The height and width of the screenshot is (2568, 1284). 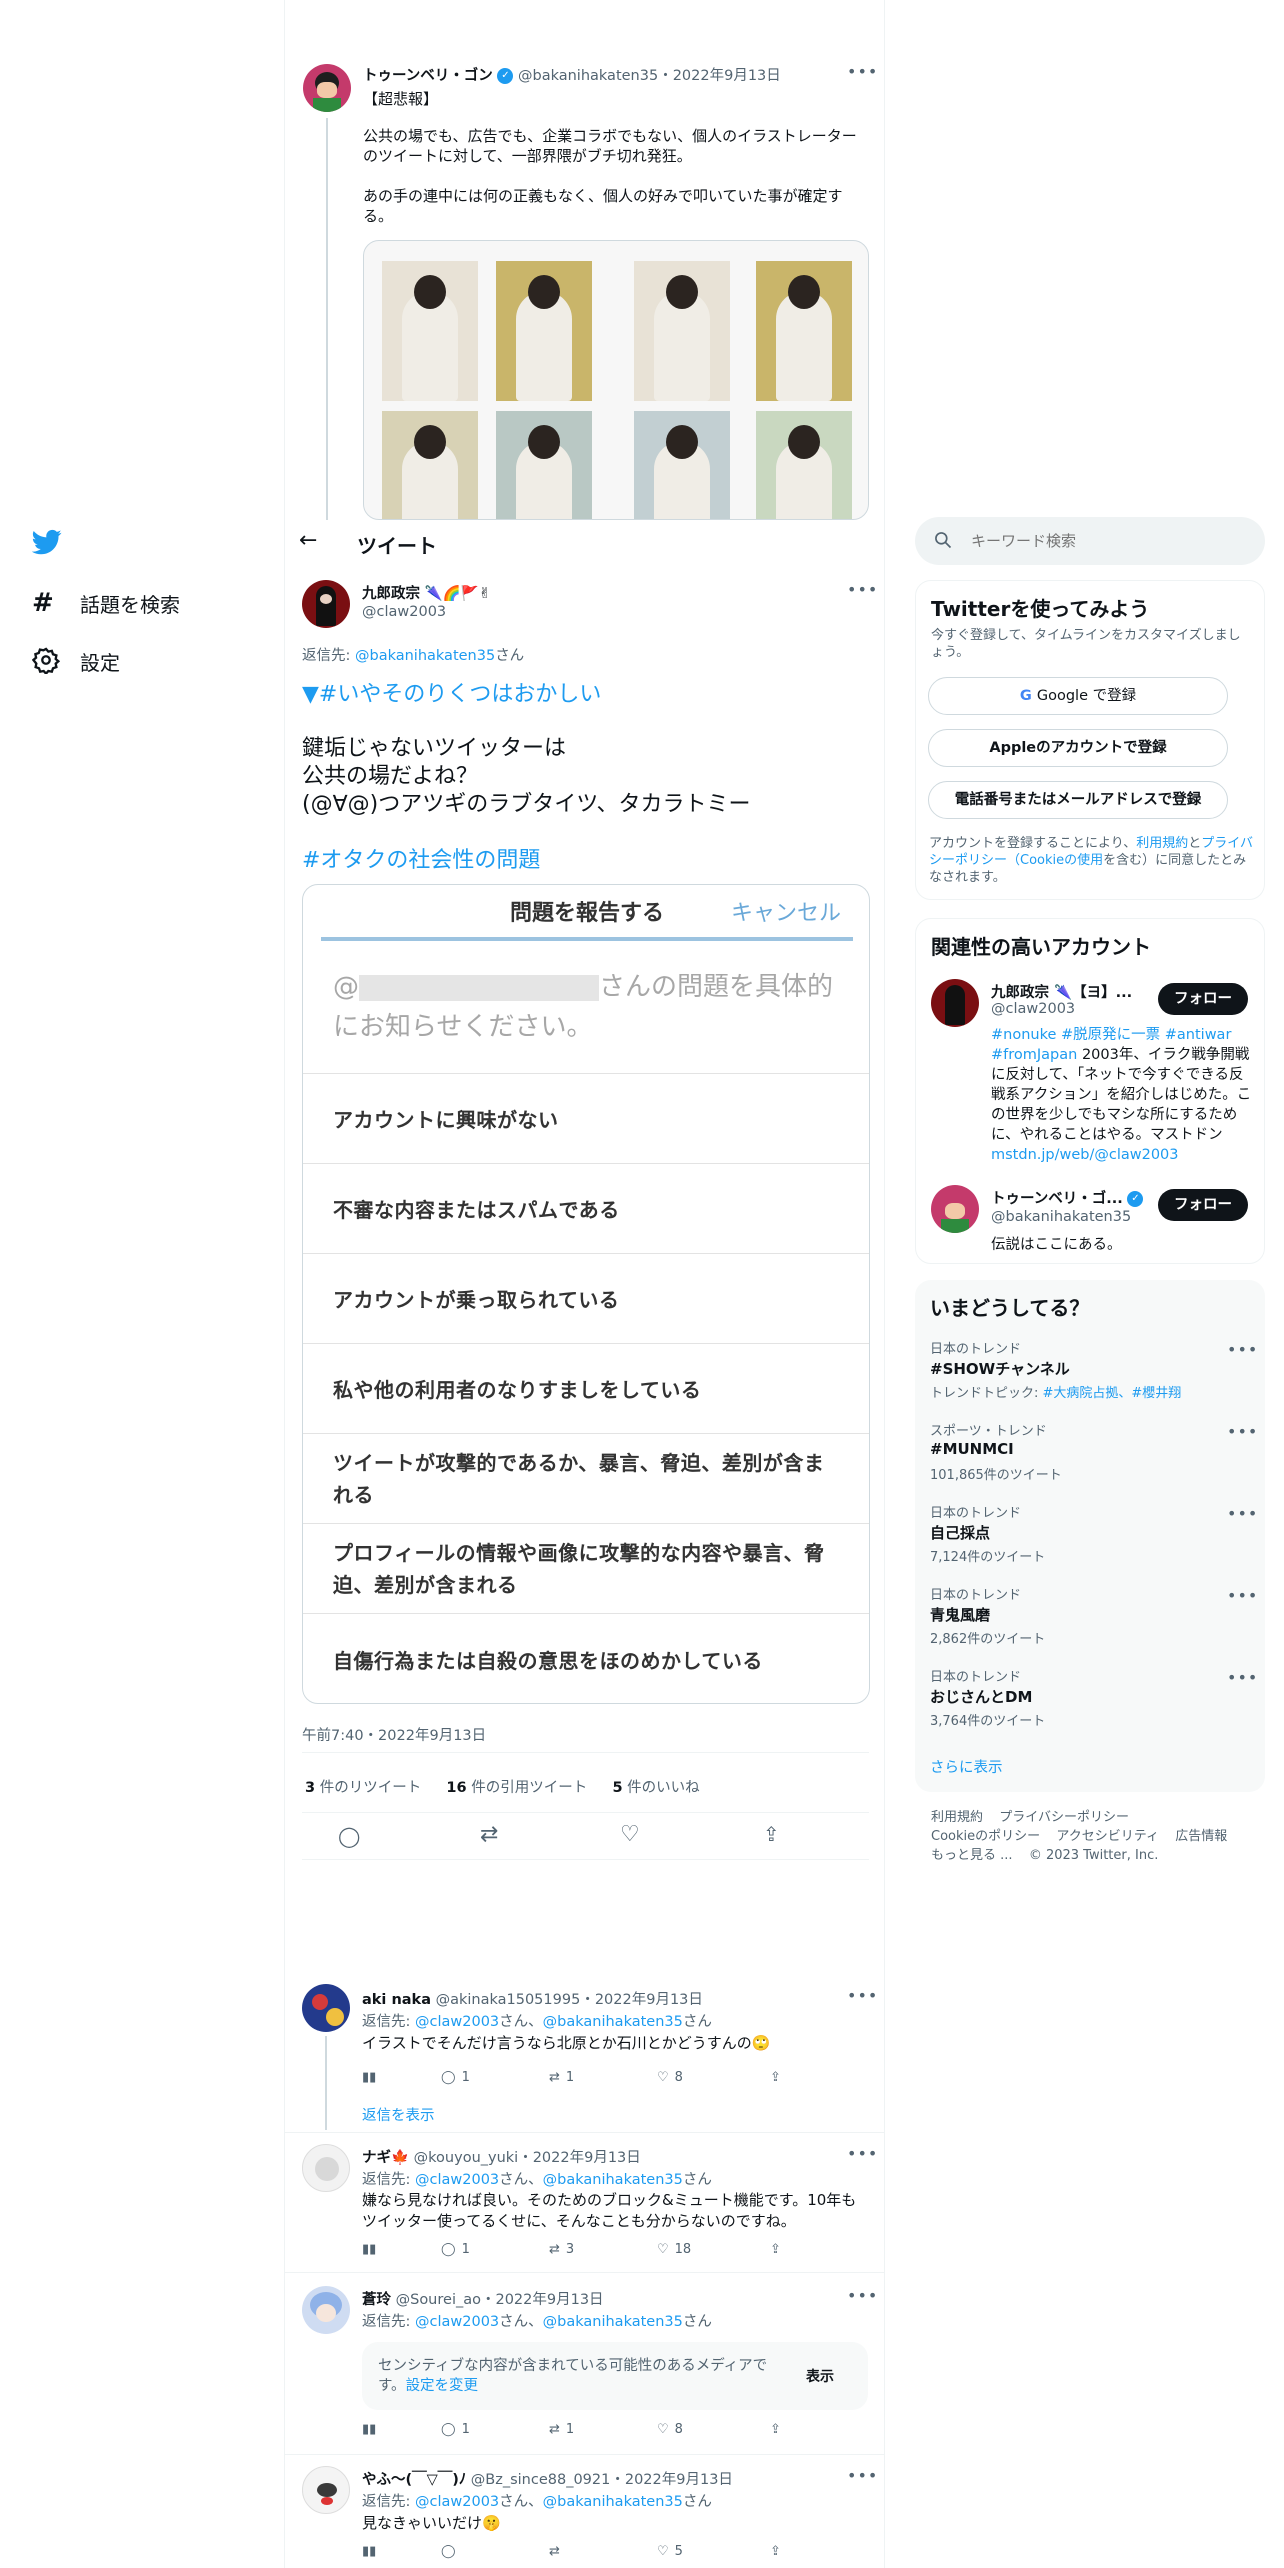 What do you see at coordinates (141, 661) in the screenshot?
I see `nav-settings: 設定` at bounding box center [141, 661].